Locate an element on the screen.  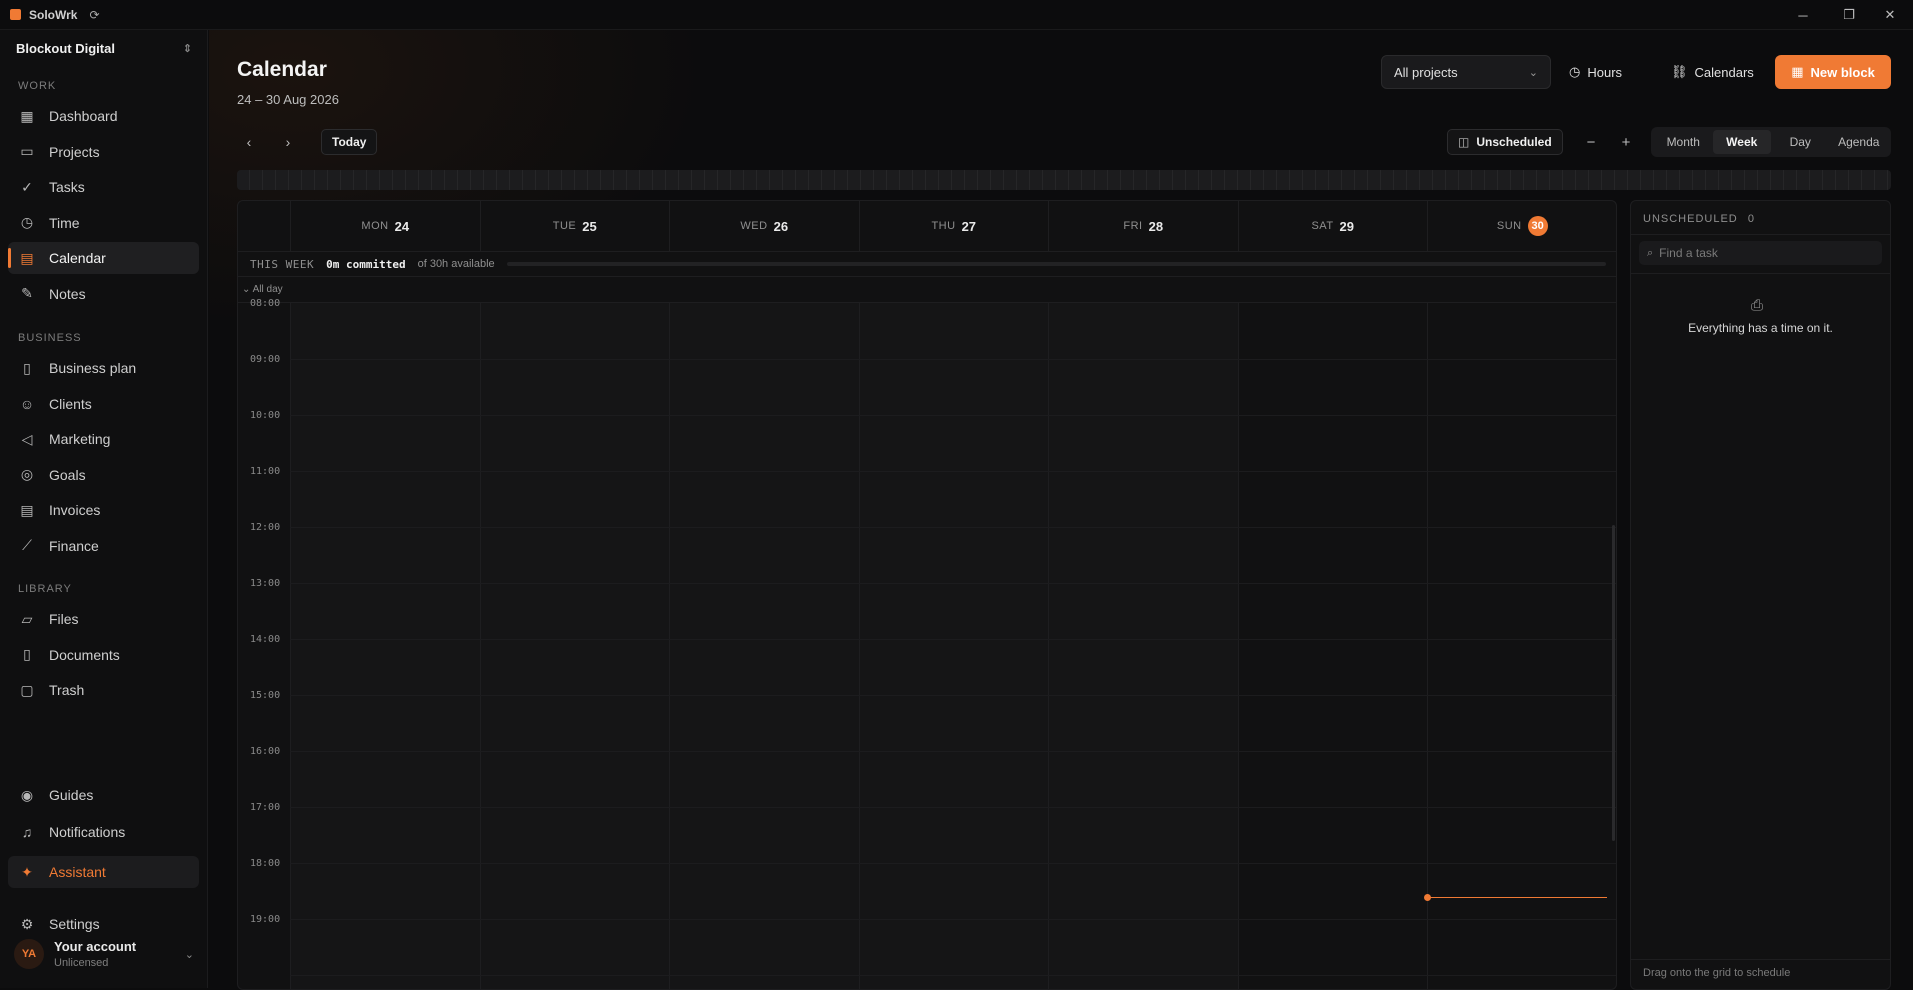
minimize-button: ─ is located at coordinates (1803, 15).